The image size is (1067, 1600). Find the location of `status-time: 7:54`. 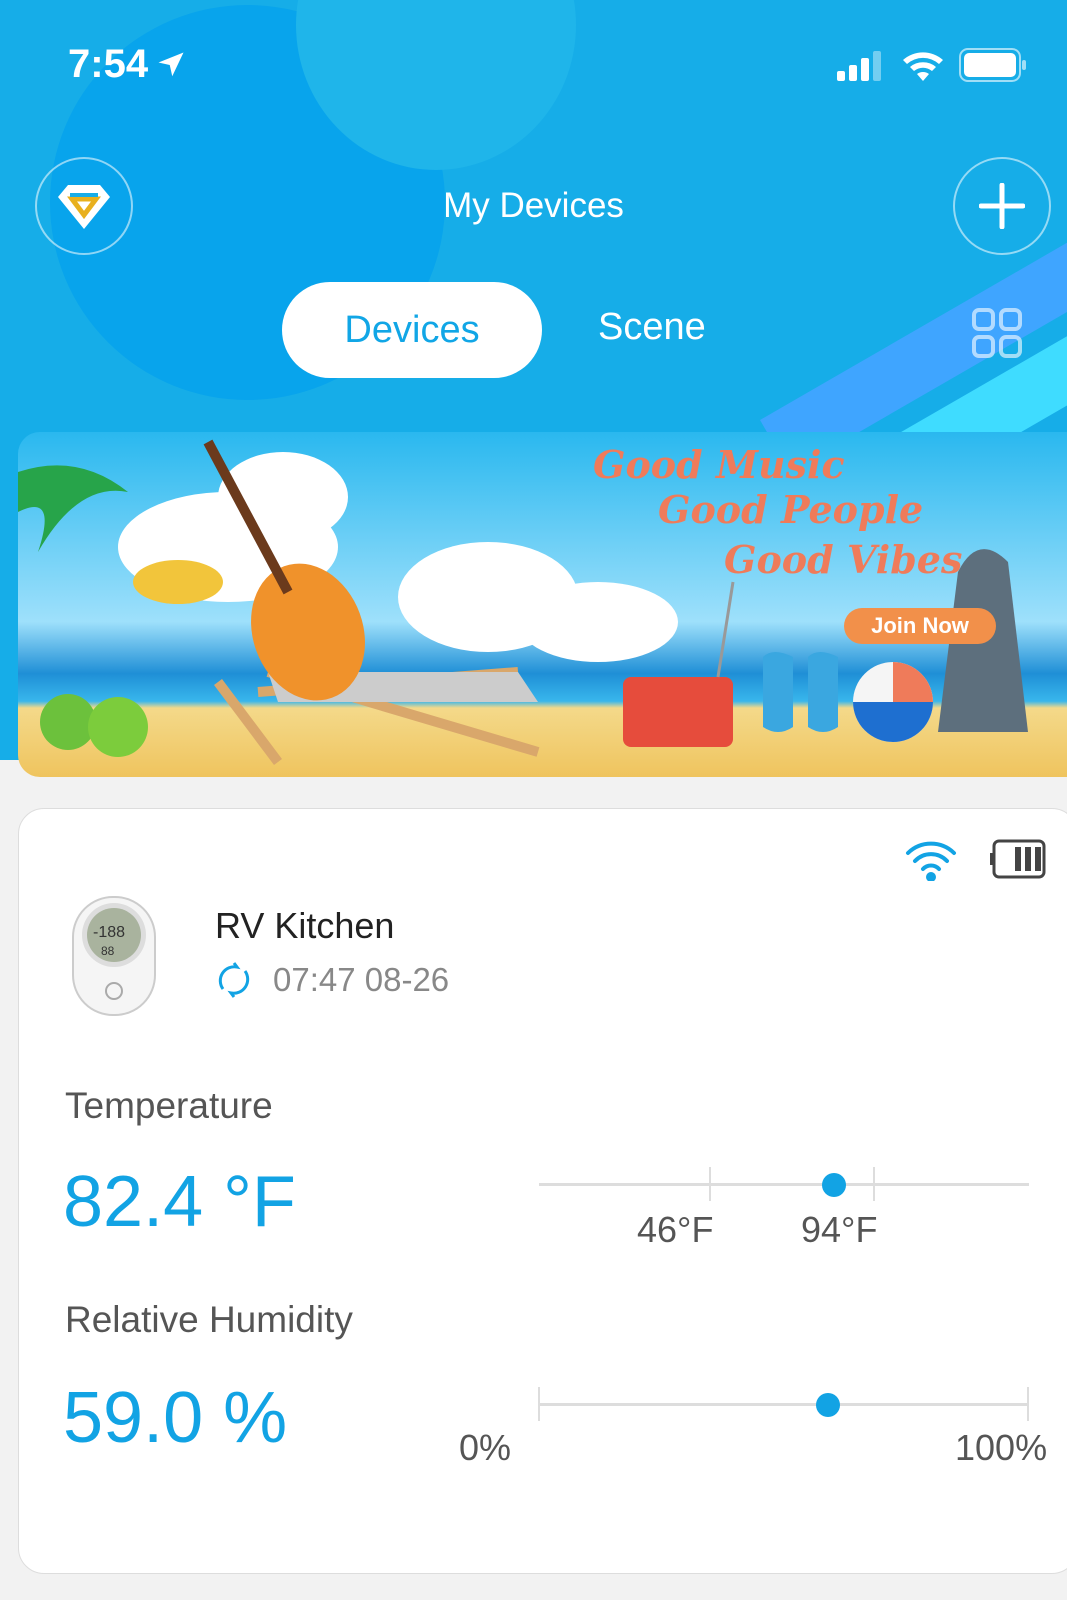

status-time: 7:54 is located at coordinates (127, 64).